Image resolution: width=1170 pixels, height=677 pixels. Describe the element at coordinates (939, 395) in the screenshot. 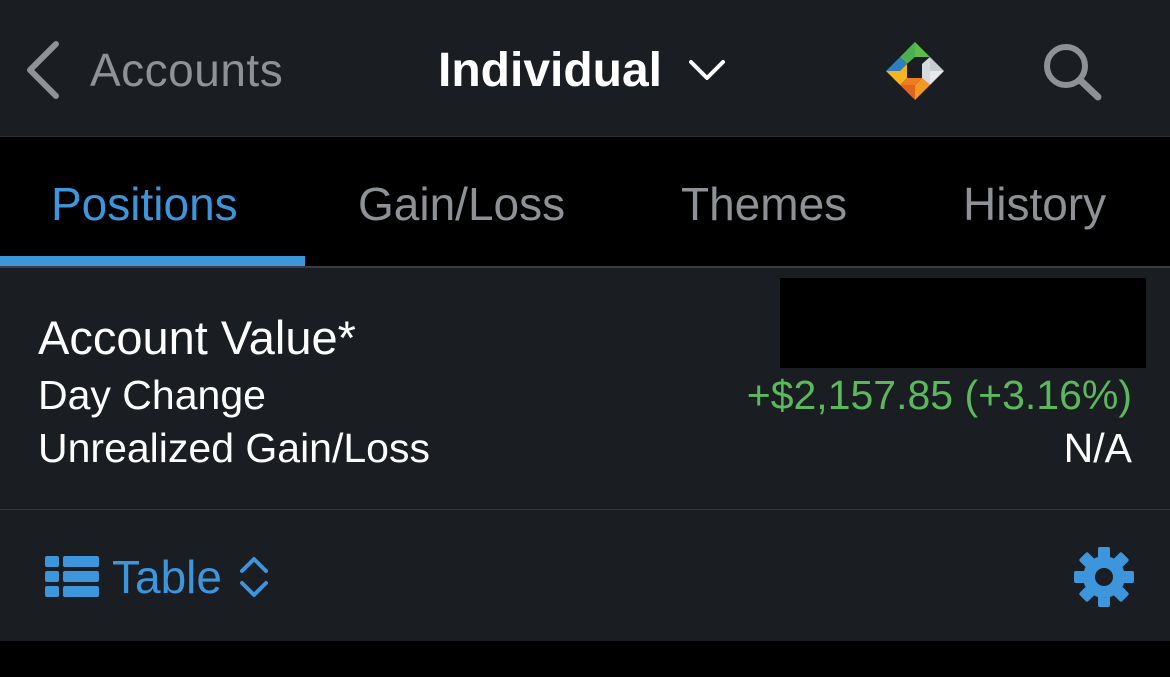

I see `day-change-value: +$2,157.85 (+3.16%)` at that location.